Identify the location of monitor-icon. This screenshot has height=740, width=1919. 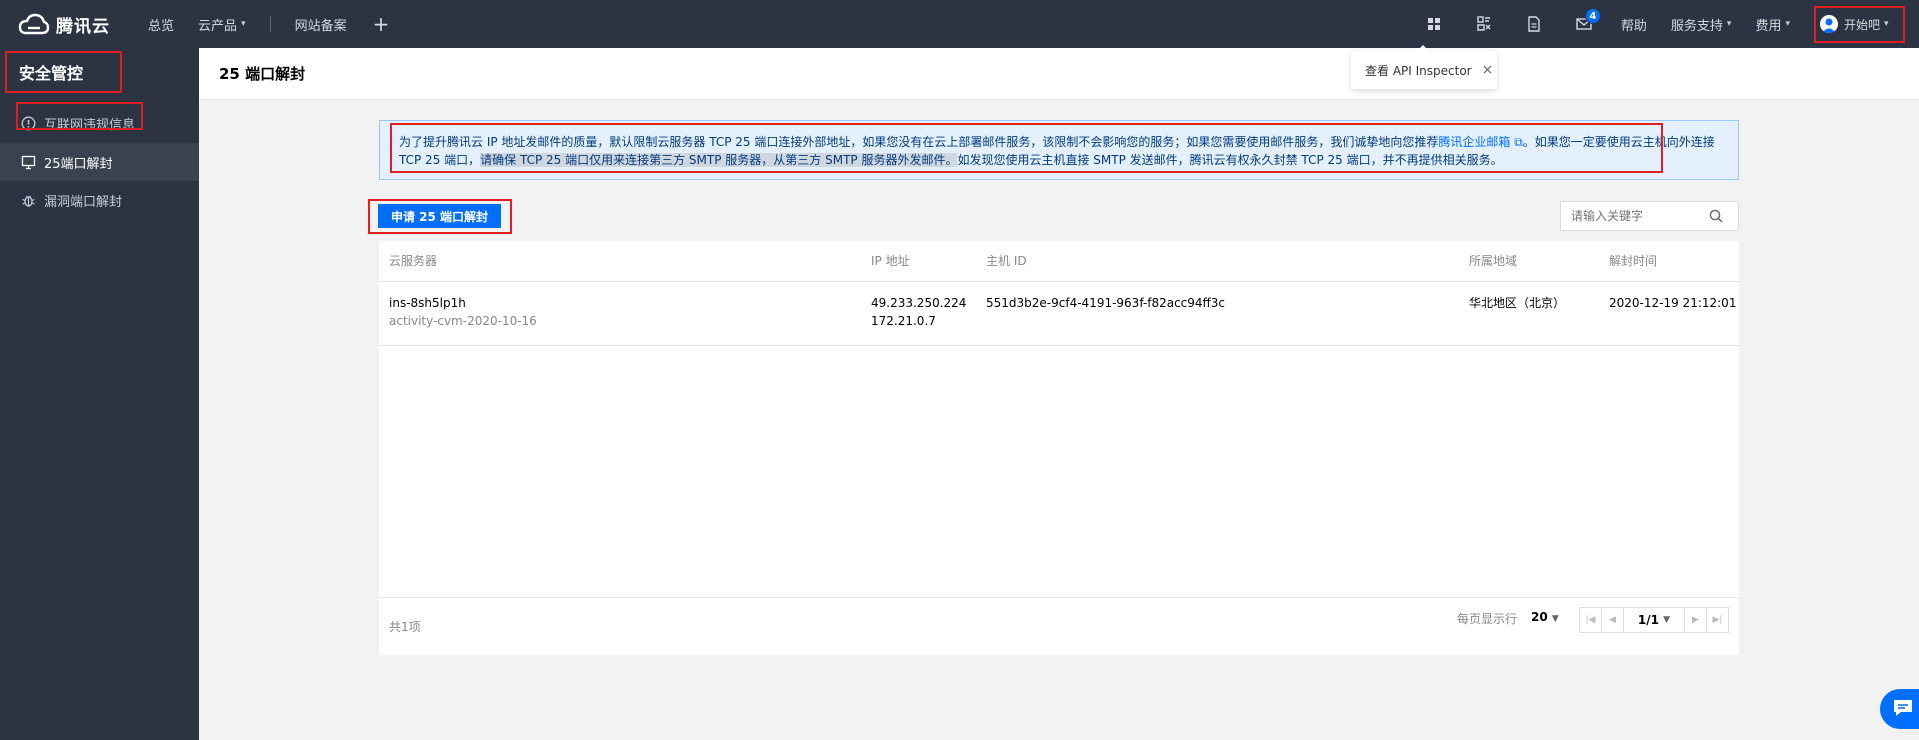
(28, 162).